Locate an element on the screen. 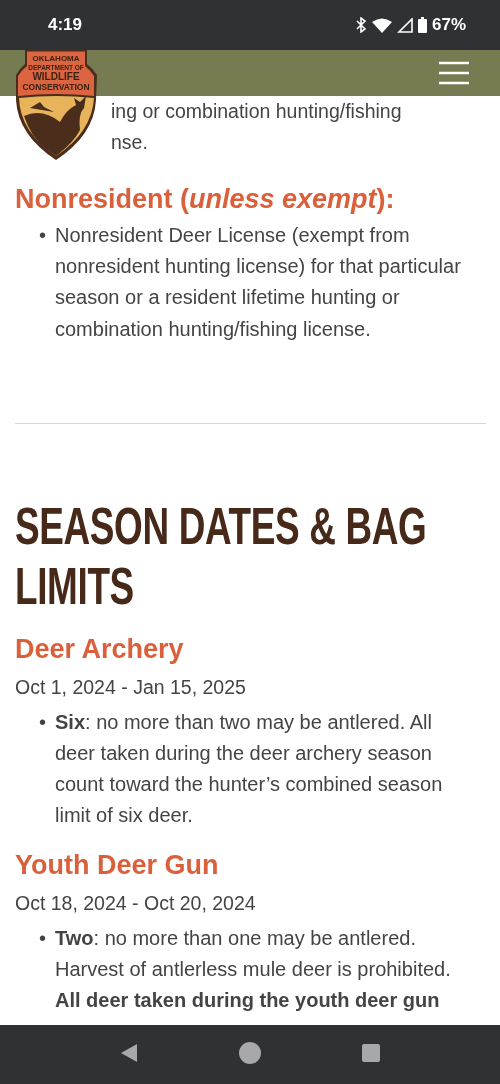 Image resolution: width=500 pixels, height=1084 pixels. menu-button is located at coordinates (454, 73).